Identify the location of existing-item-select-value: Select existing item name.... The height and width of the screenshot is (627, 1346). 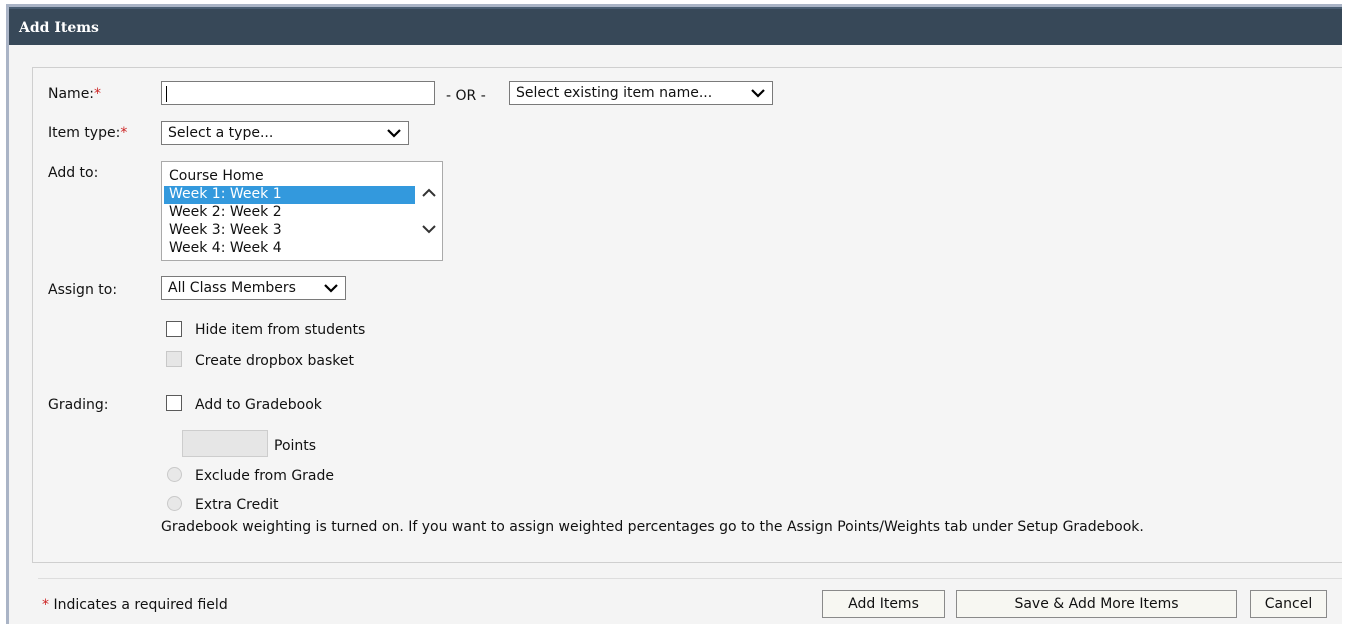
(614, 93).